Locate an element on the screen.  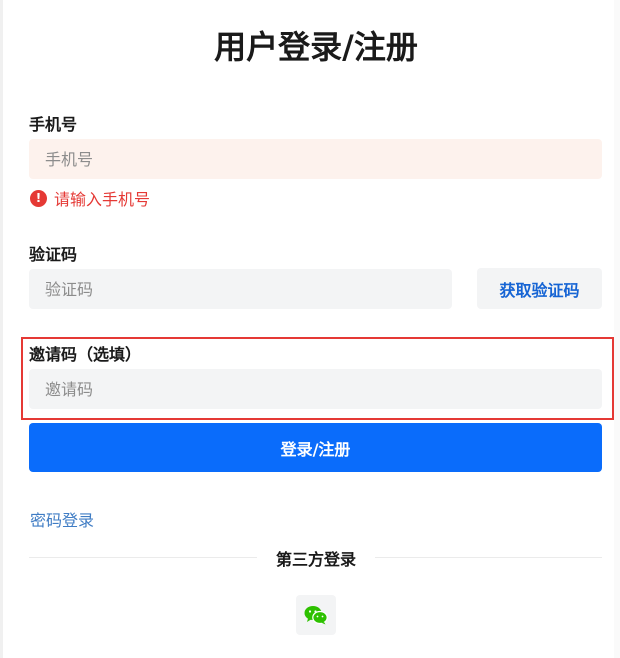
code-input is located at coordinates (240, 289).